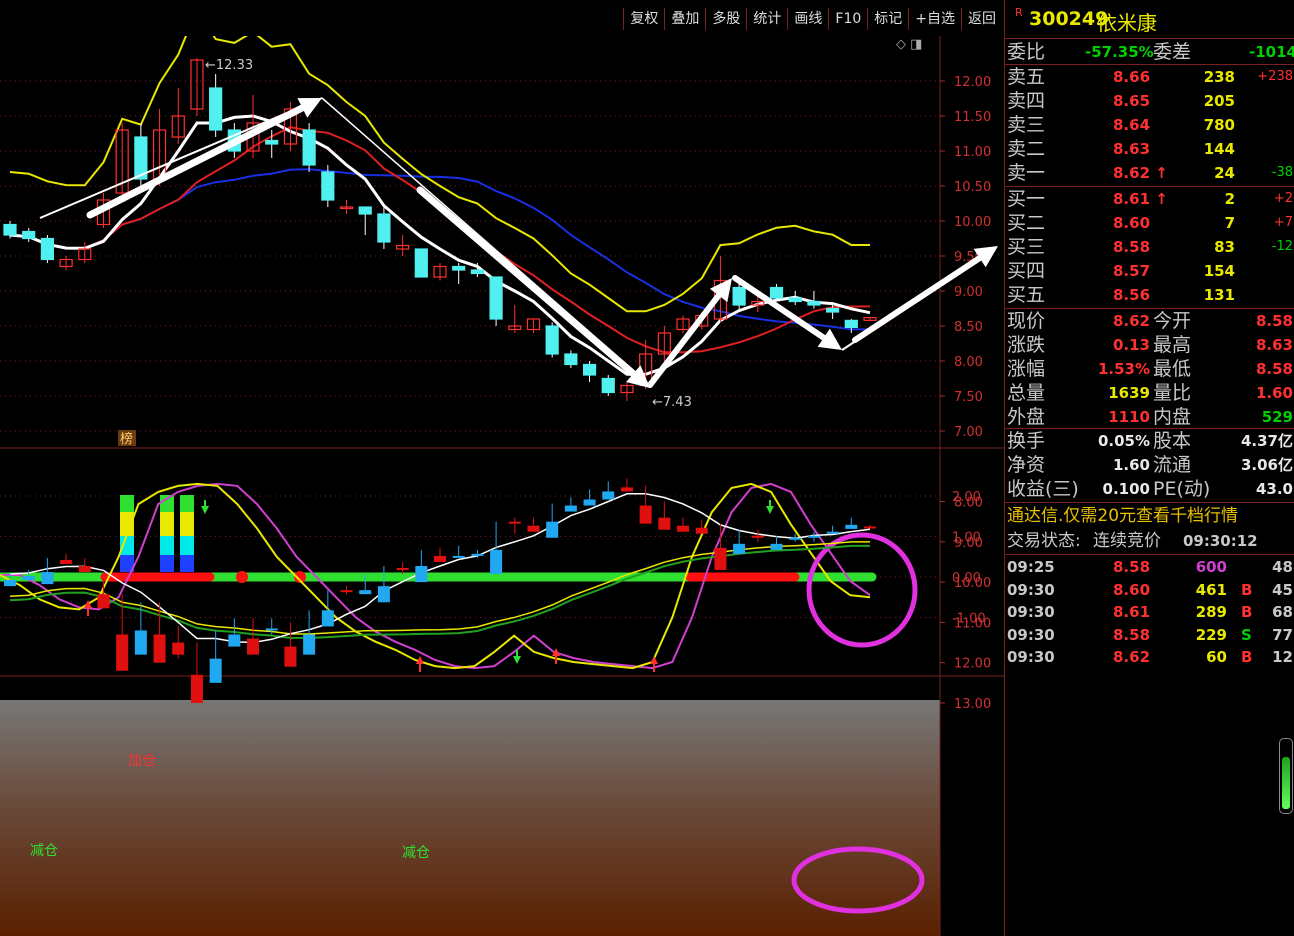 Image resolution: width=1294 pixels, height=936 pixels. I want to click on tick-side: B, so click(1247, 657).